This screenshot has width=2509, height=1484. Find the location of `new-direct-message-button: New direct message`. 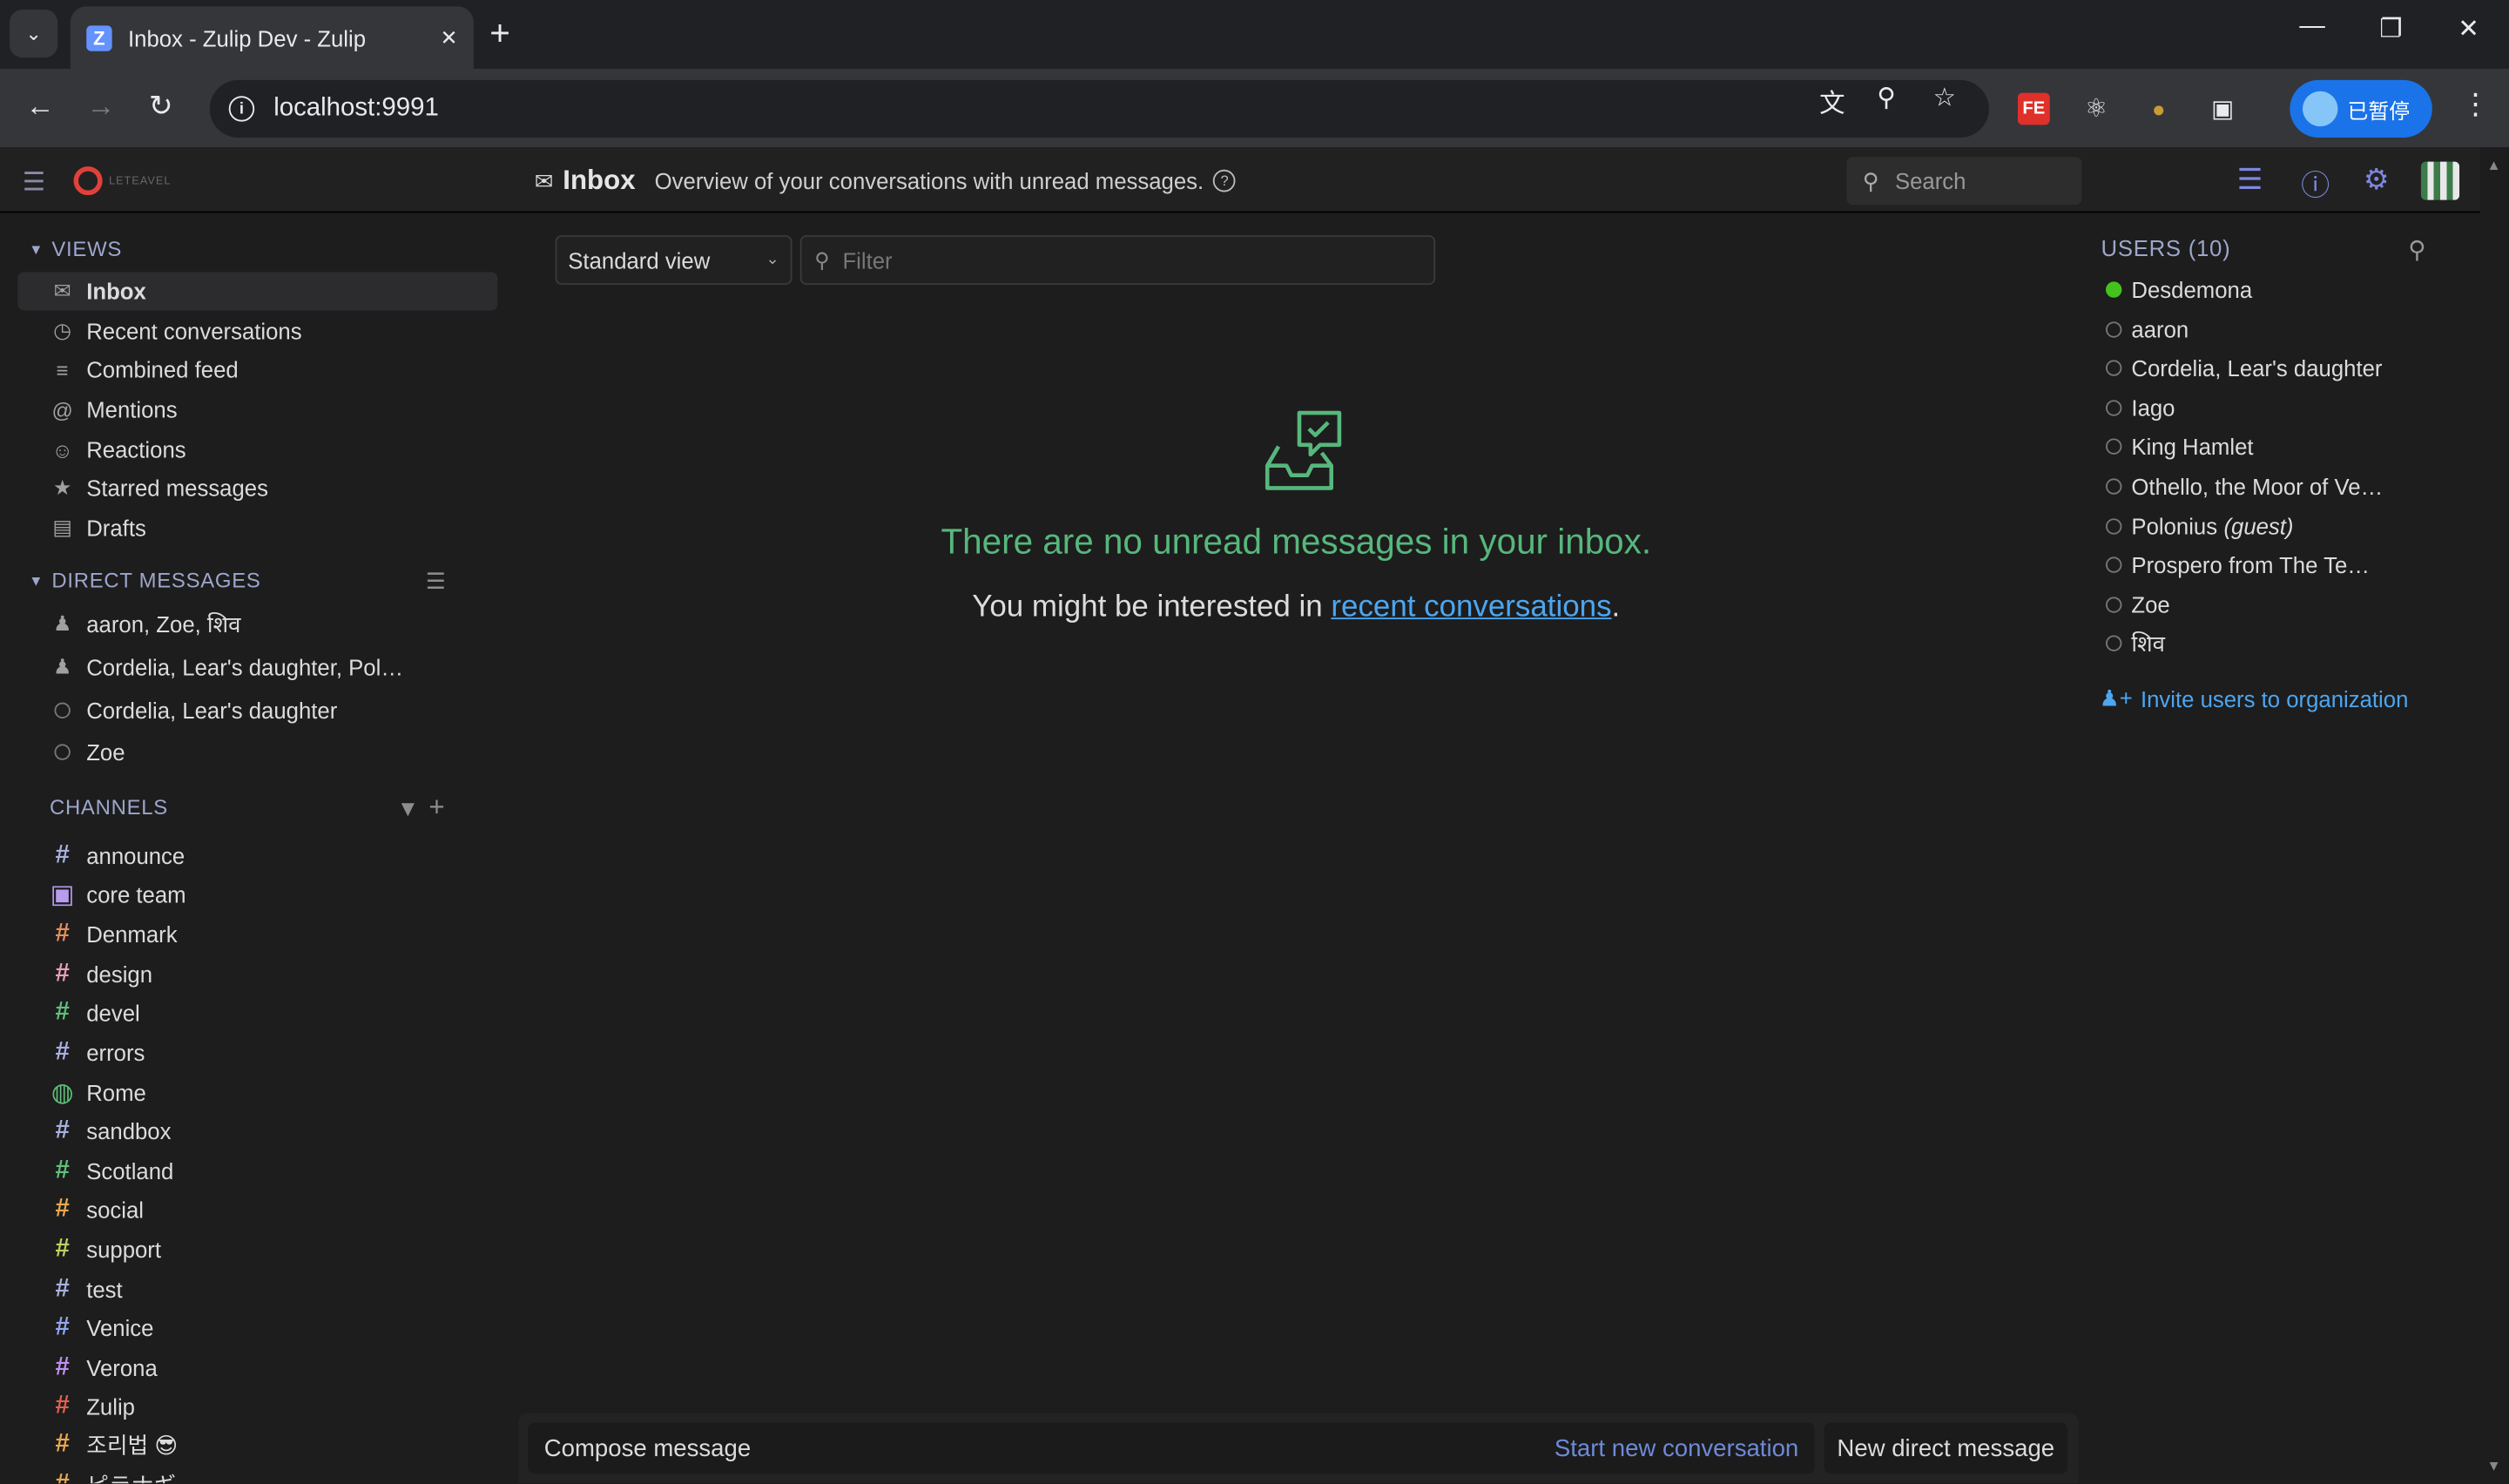

new-direct-message-button: New direct message is located at coordinates (1945, 1448).